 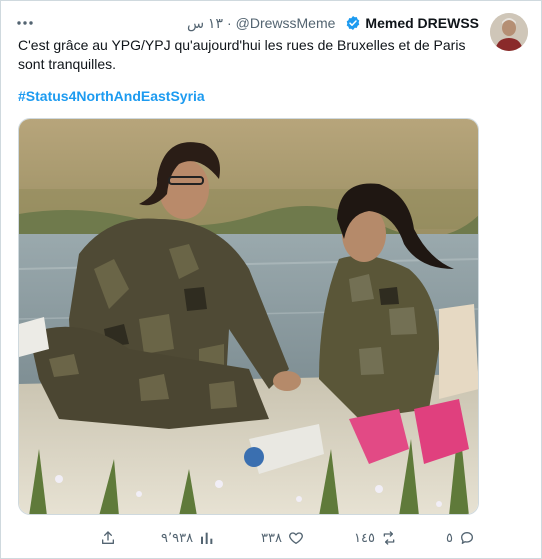 What do you see at coordinates (111, 96) in the screenshot?
I see `hashtag-link: #Status4NorthAndEastSyria` at bounding box center [111, 96].